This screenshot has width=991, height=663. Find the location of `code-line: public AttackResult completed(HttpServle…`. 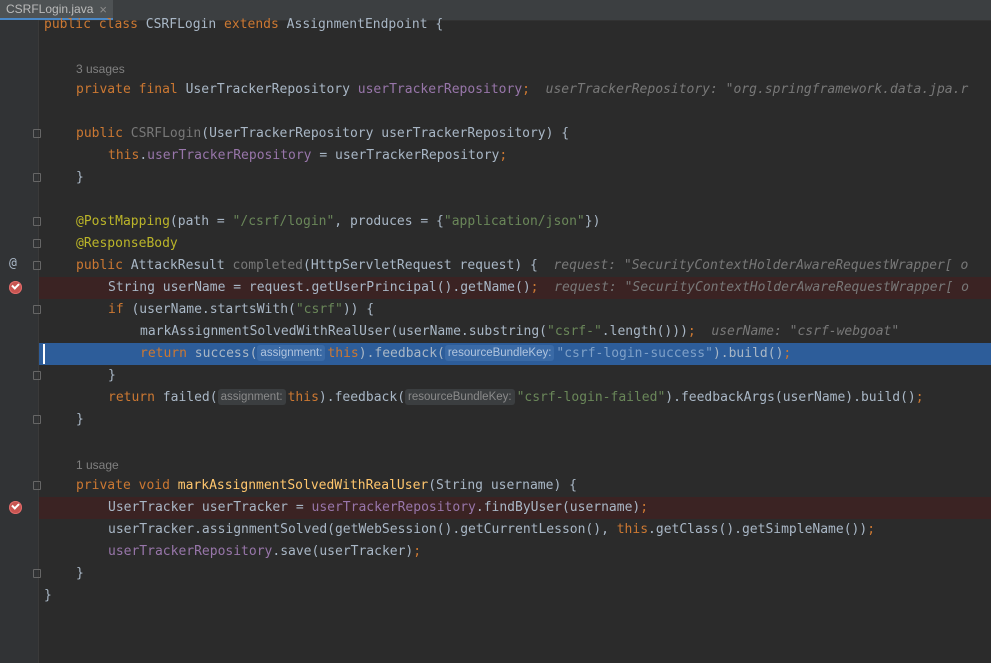

code-line: public AttackResult completed(HttpServle… is located at coordinates (522, 265).